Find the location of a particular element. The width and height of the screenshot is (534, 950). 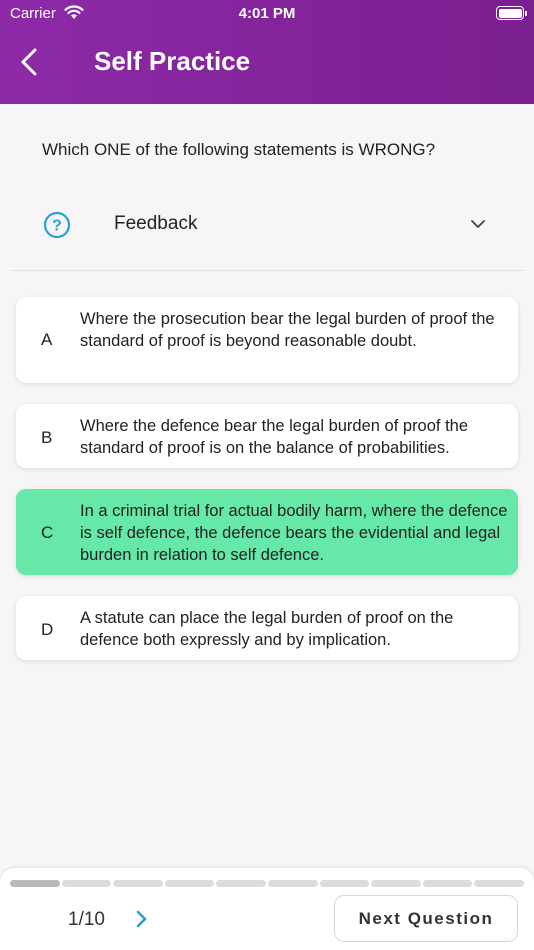

question-counter: 1/10 is located at coordinates (86, 919).